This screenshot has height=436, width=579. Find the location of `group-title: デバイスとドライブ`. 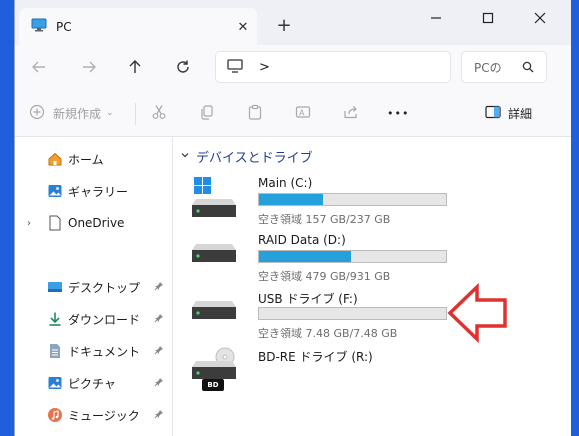

group-title: デバイスとドライブ is located at coordinates (254, 158).